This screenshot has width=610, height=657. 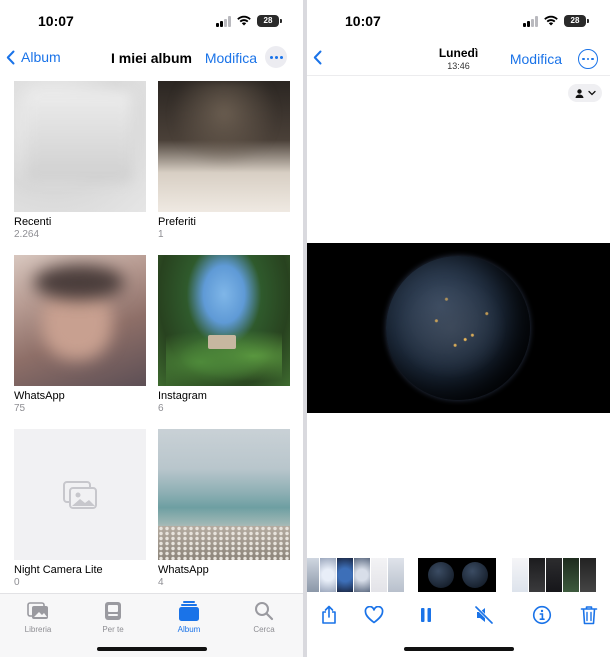 I want to click on tab-per-te: Per te, so click(x=113, y=617).